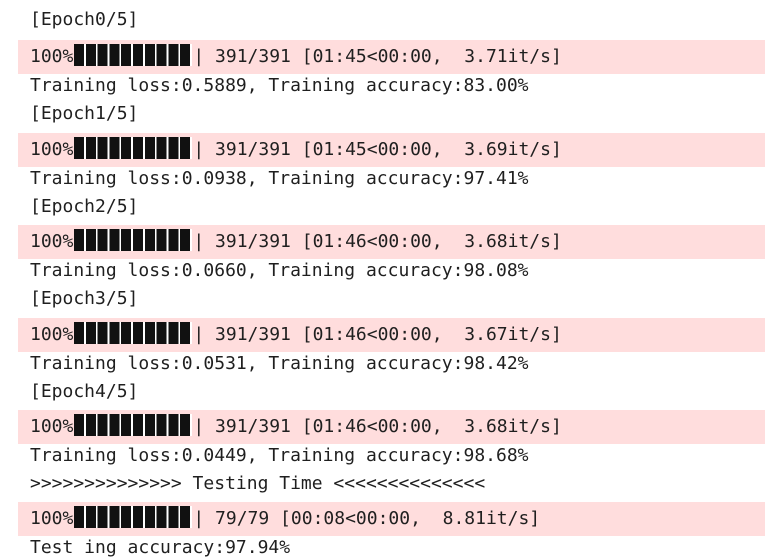  I want to click on epoch-header-4: [Epoch4/5], so click(84, 391).